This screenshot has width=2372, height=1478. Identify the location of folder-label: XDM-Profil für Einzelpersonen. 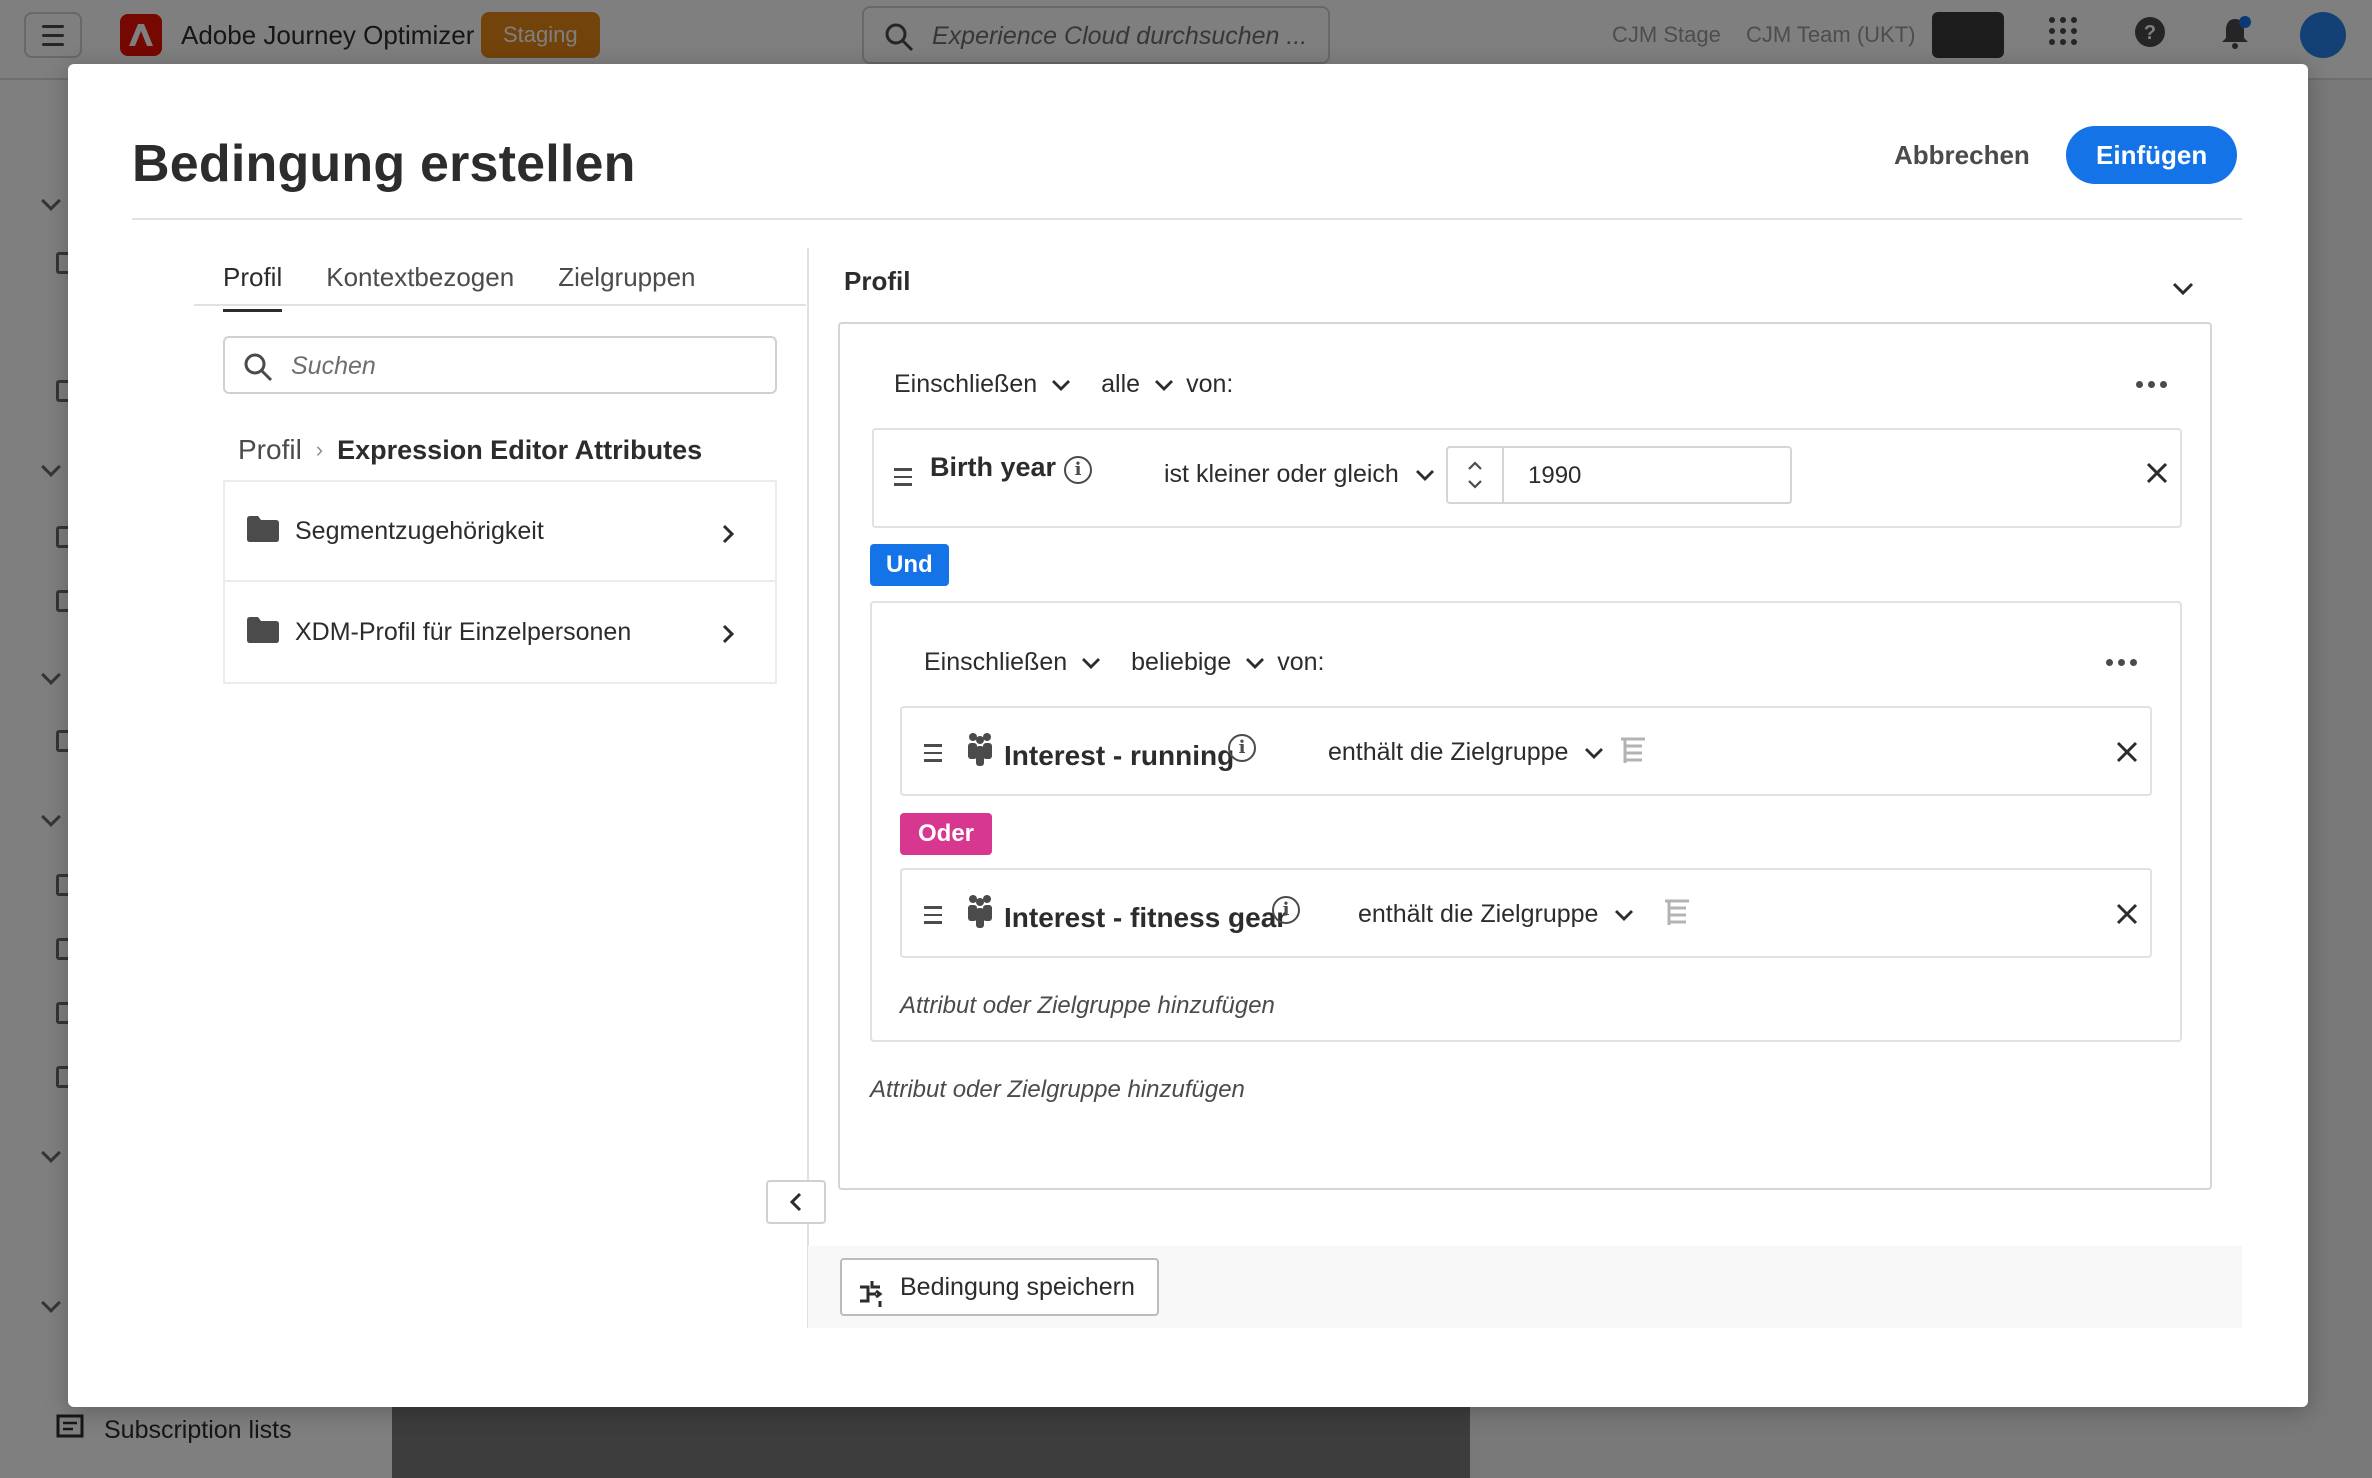
(463, 631).